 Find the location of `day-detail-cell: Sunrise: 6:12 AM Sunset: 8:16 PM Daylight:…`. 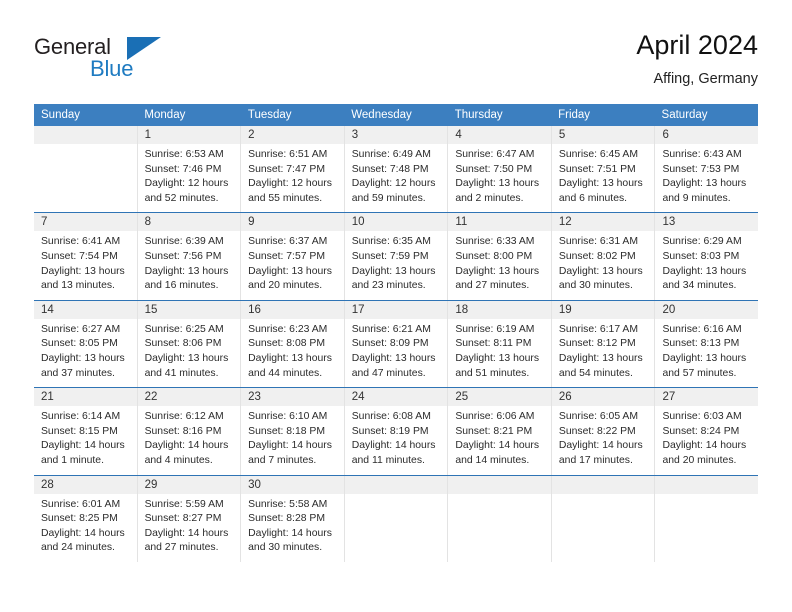

day-detail-cell: Sunrise: 6:12 AM Sunset: 8:16 PM Daylight:… is located at coordinates (190, 440).